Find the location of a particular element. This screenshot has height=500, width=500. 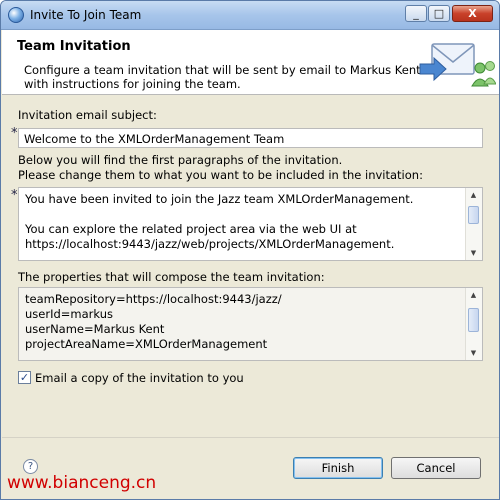

cancel-button: Cancel is located at coordinates (436, 468).